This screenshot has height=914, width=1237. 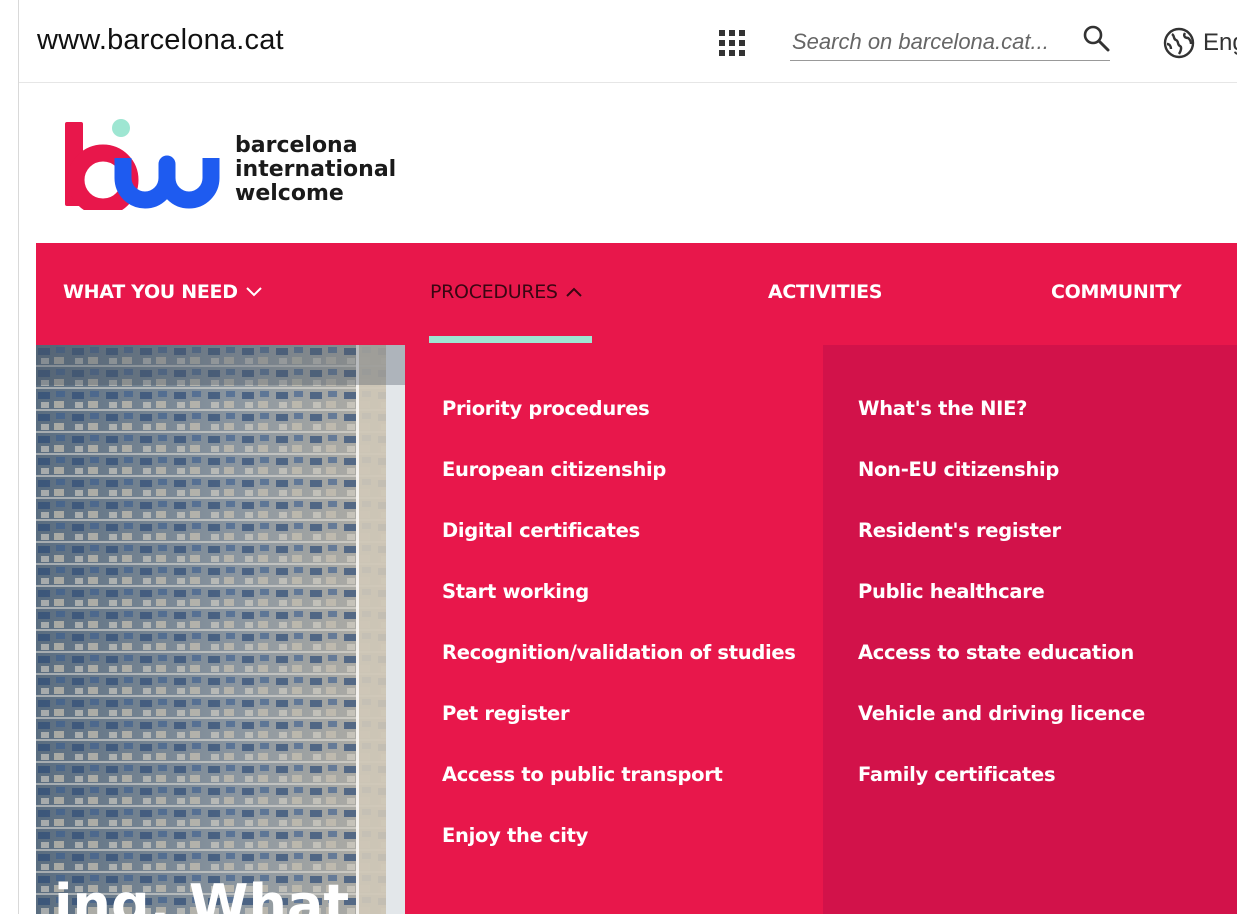 I want to click on nav-item-community: COMMUNITY, so click(x=1116, y=292).